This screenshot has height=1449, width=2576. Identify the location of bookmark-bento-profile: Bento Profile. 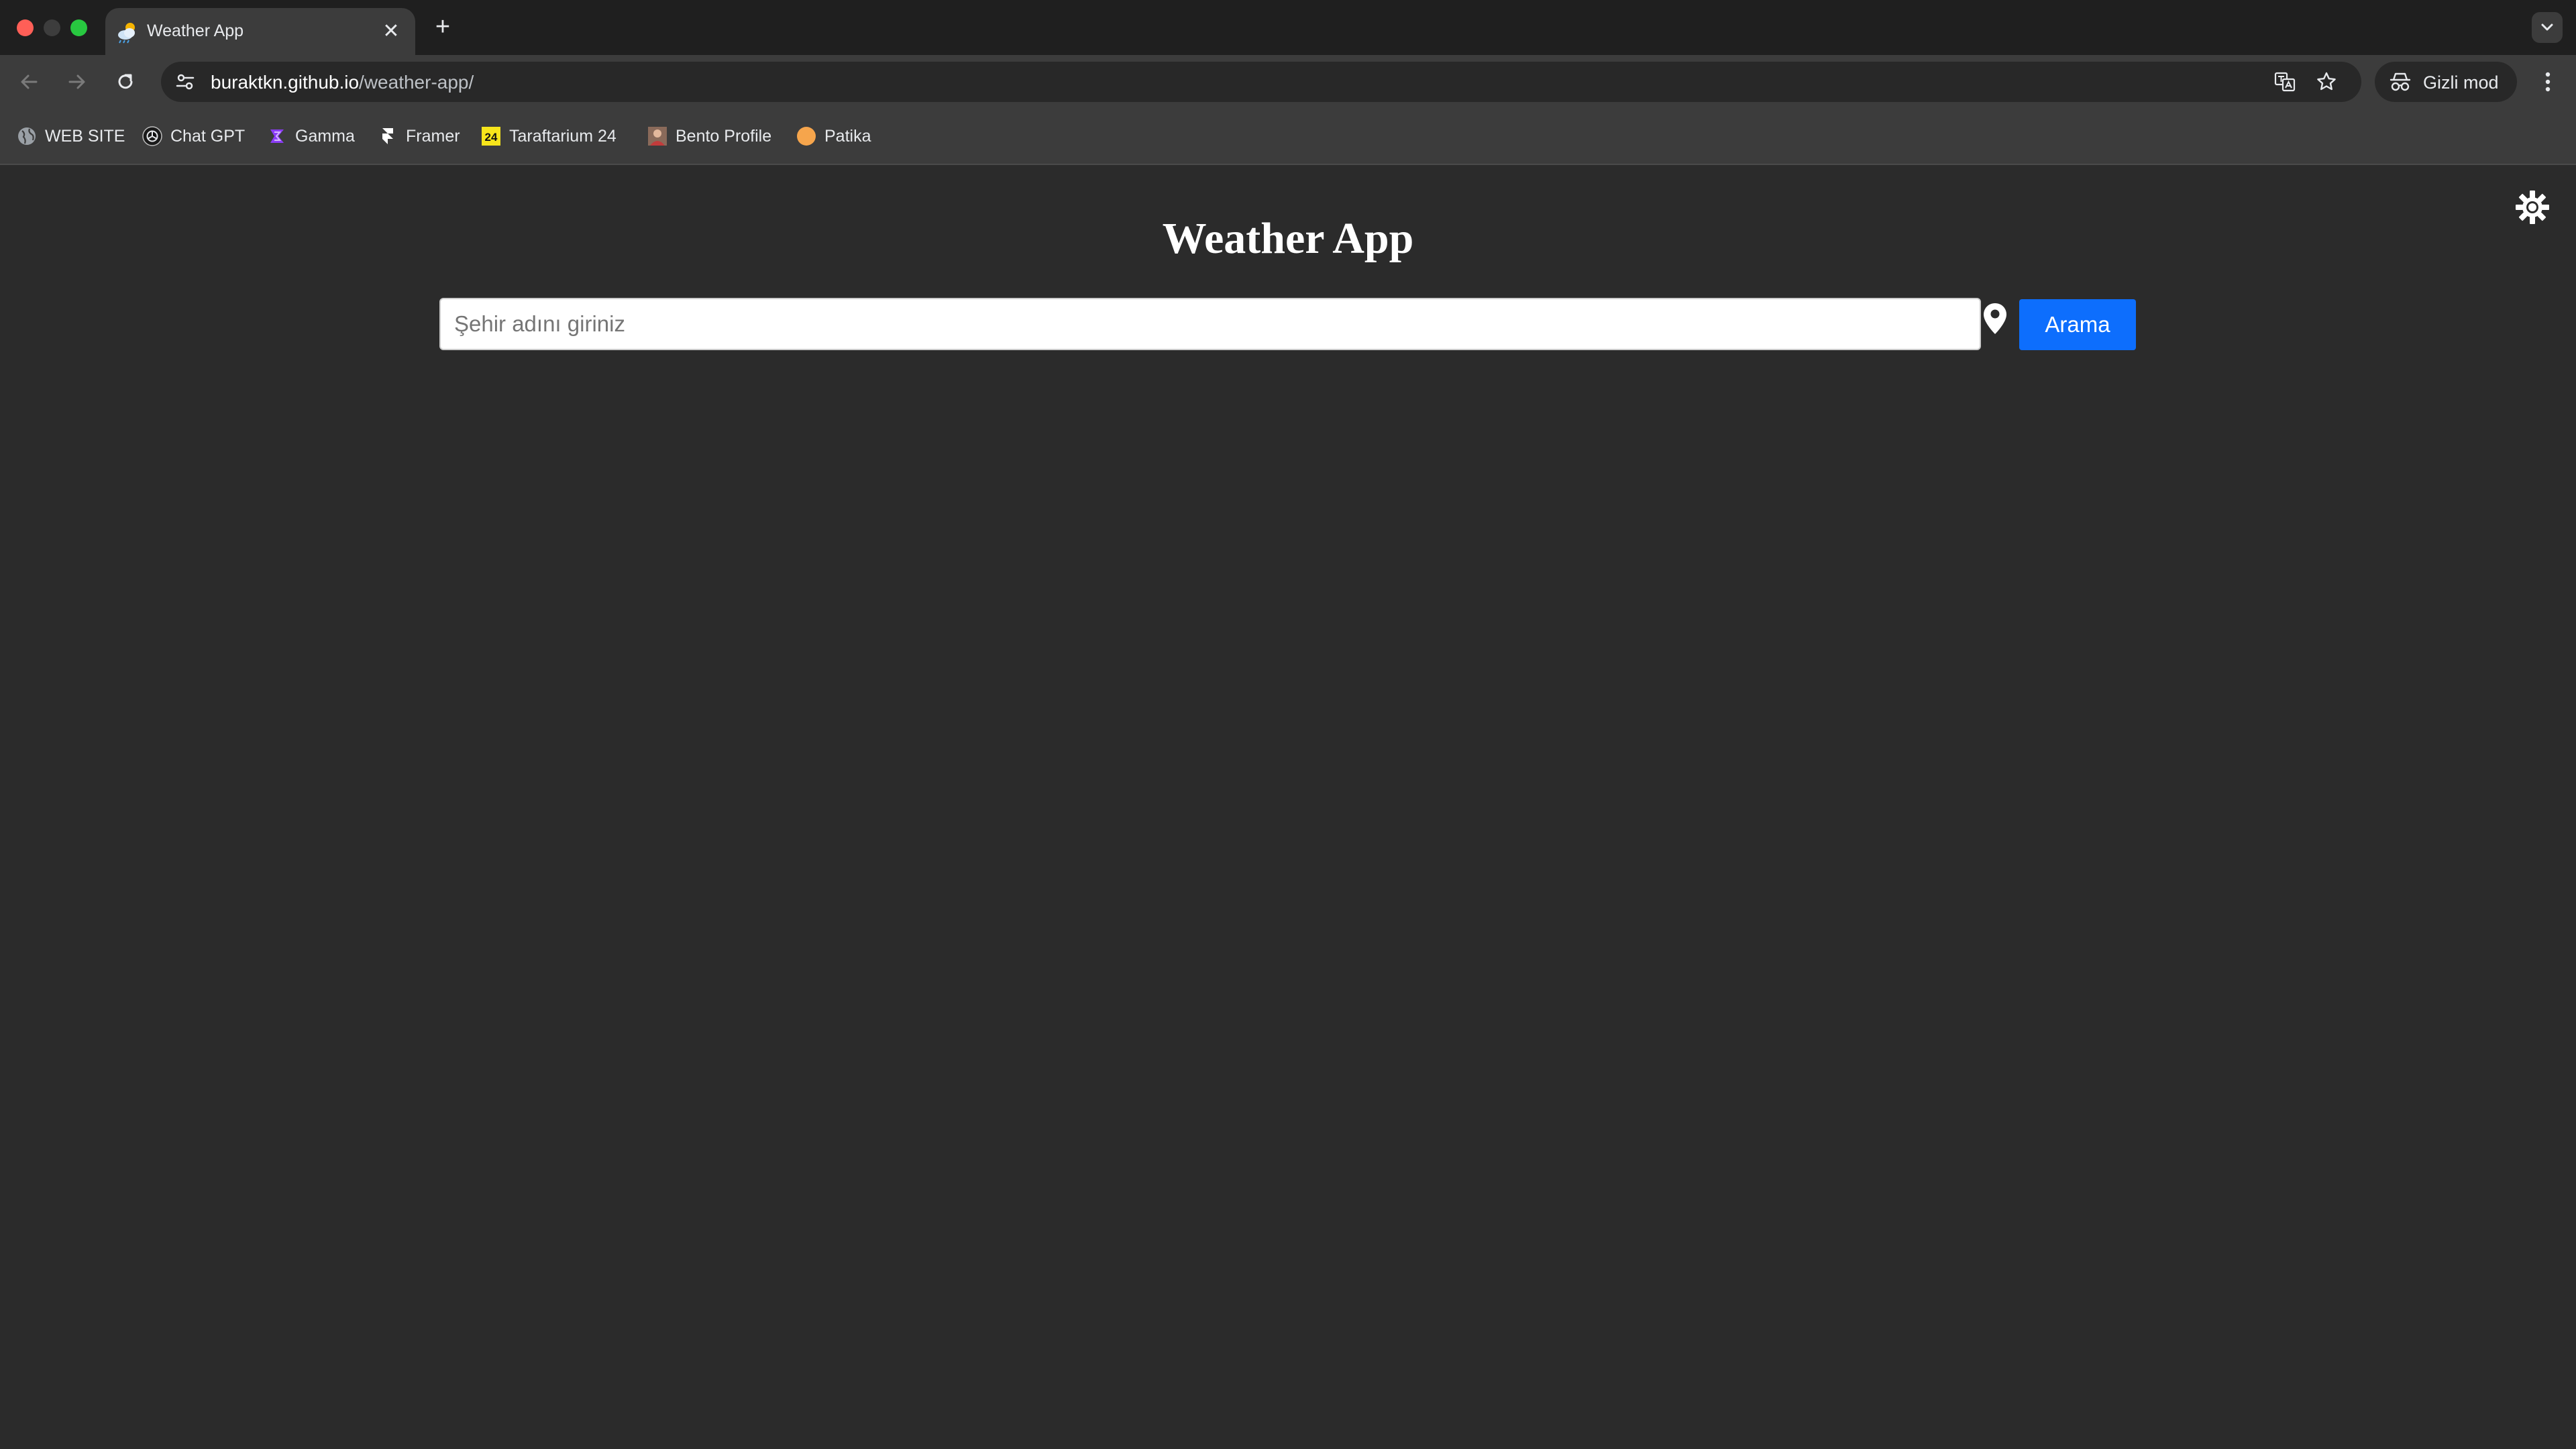
(709, 136).